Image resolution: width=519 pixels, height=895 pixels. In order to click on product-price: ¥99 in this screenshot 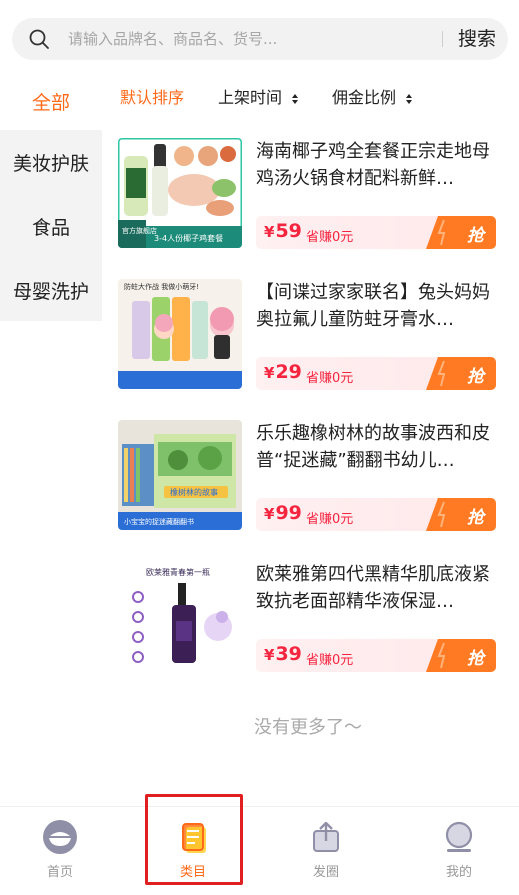, I will do `click(283, 513)`.